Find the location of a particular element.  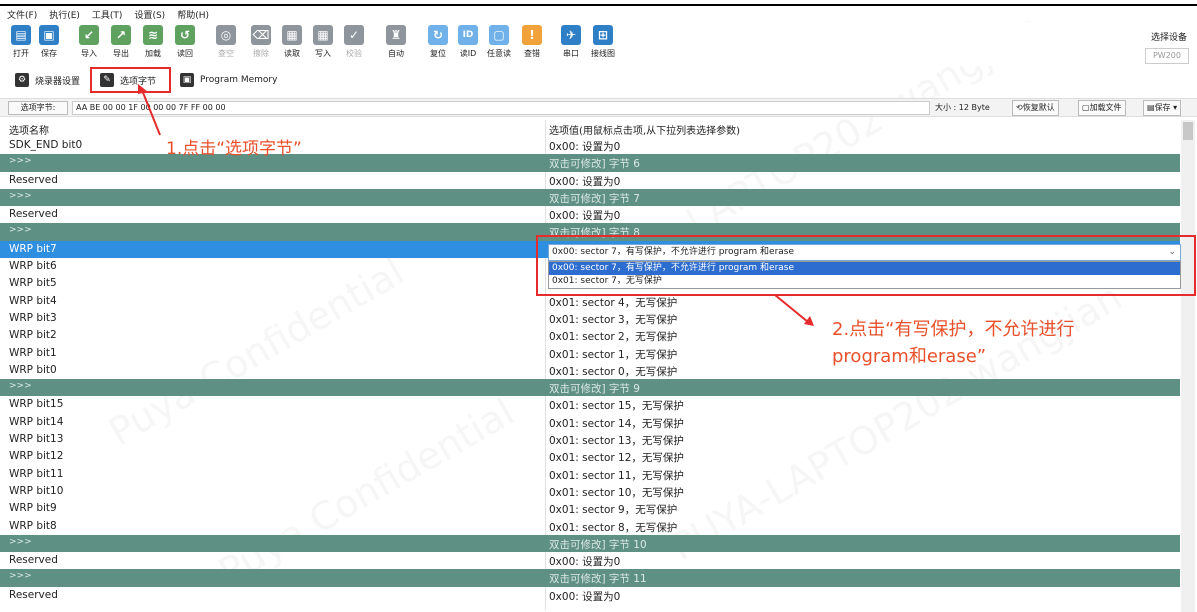

group-row: >>> 双击可修改] 字节 10 is located at coordinates (590, 543).